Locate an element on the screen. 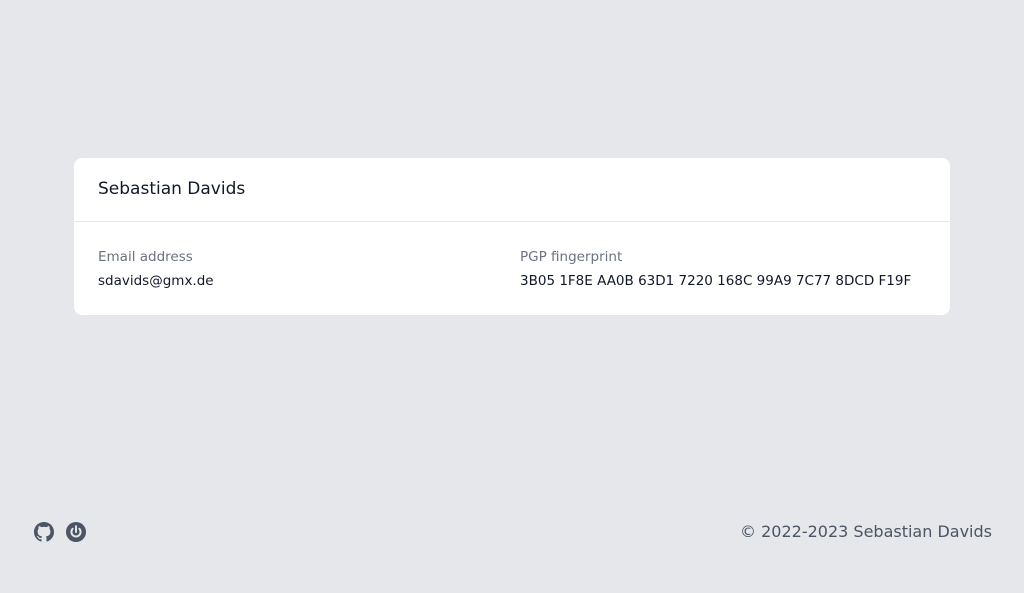  card-header: Sebastian Davids is located at coordinates (512, 190).